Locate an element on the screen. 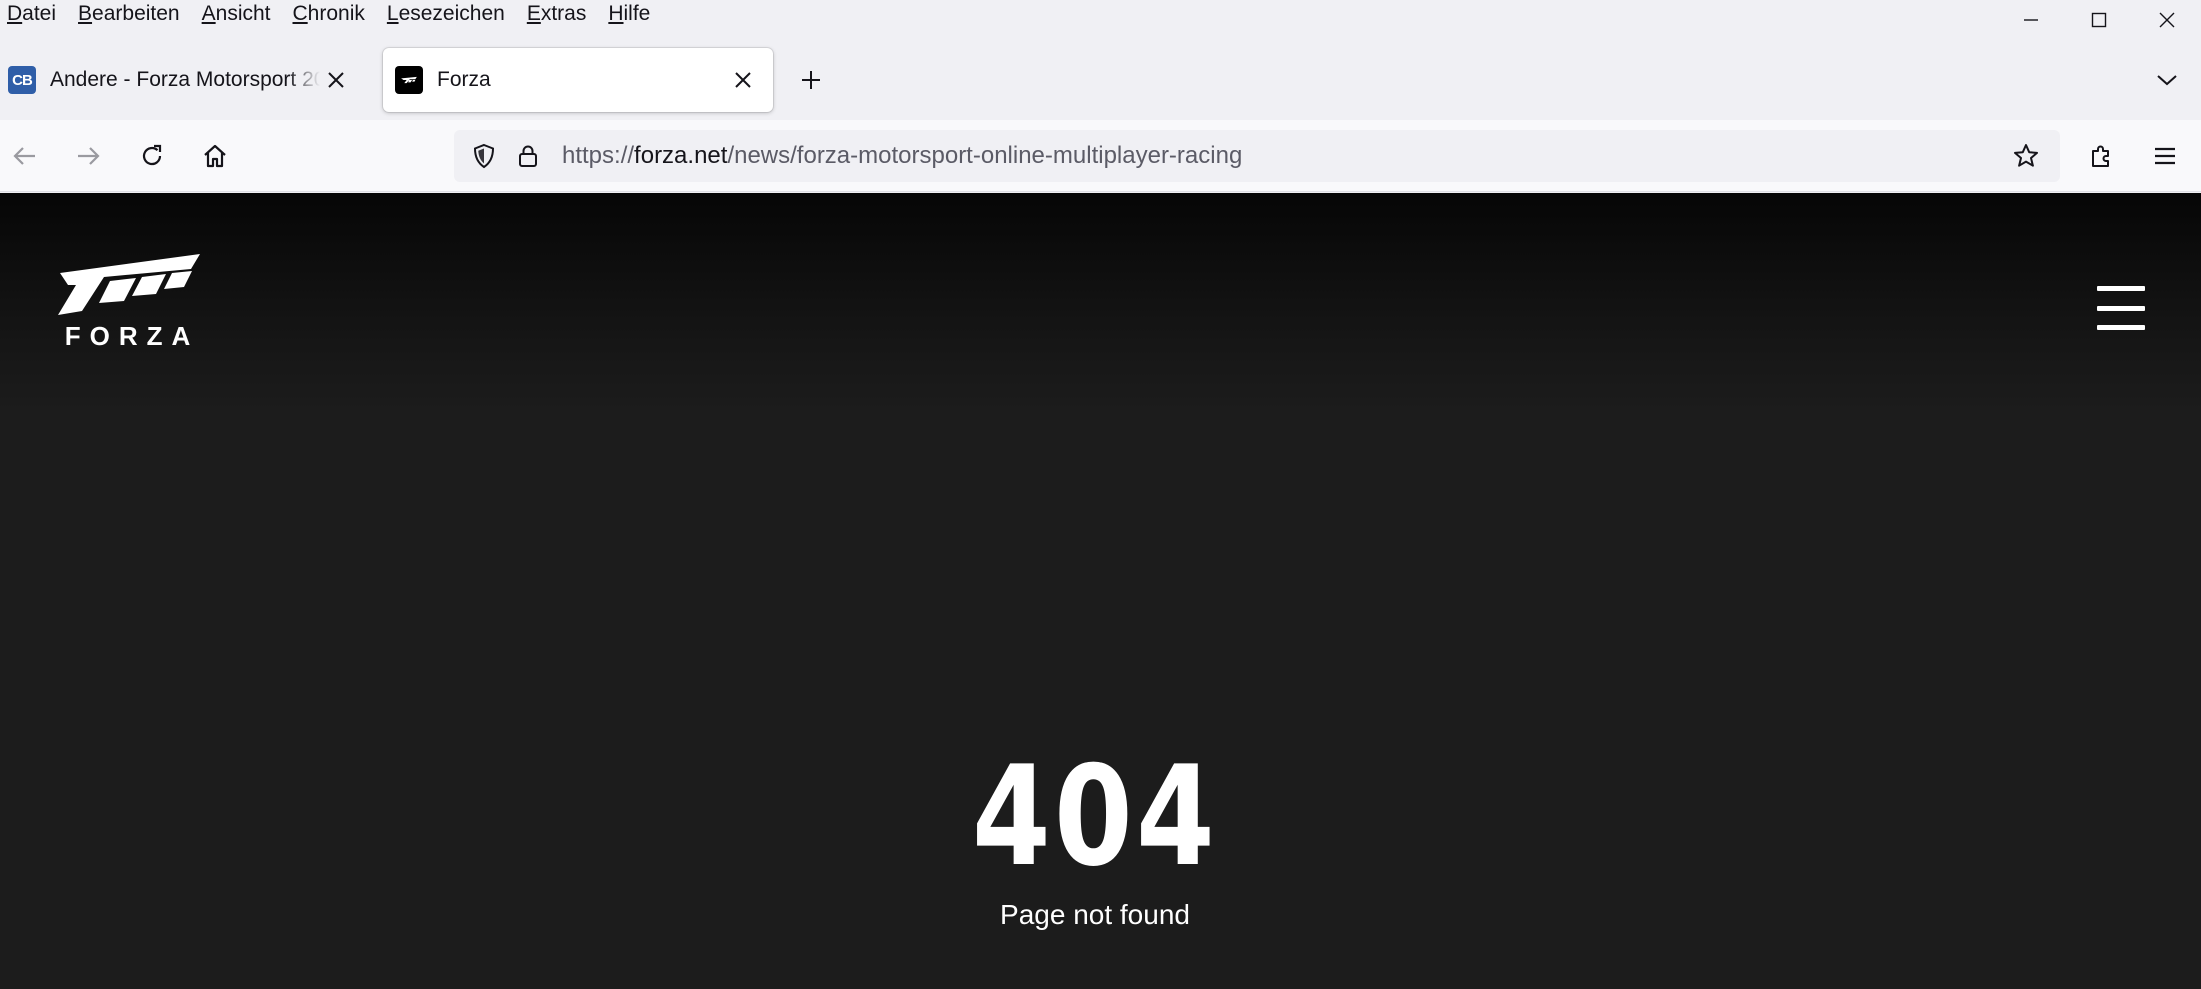  forza-wordmark: FORZA is located at coordinates (132, 336).